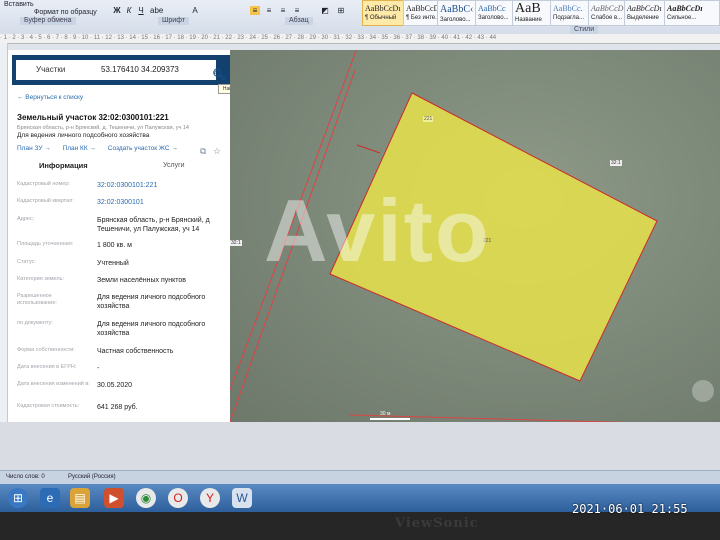  What do you see at coordinates (34, 148) in the screenshot?
I see `plan-zu-link: План ЗУ →` at bounding box center [34, 148].